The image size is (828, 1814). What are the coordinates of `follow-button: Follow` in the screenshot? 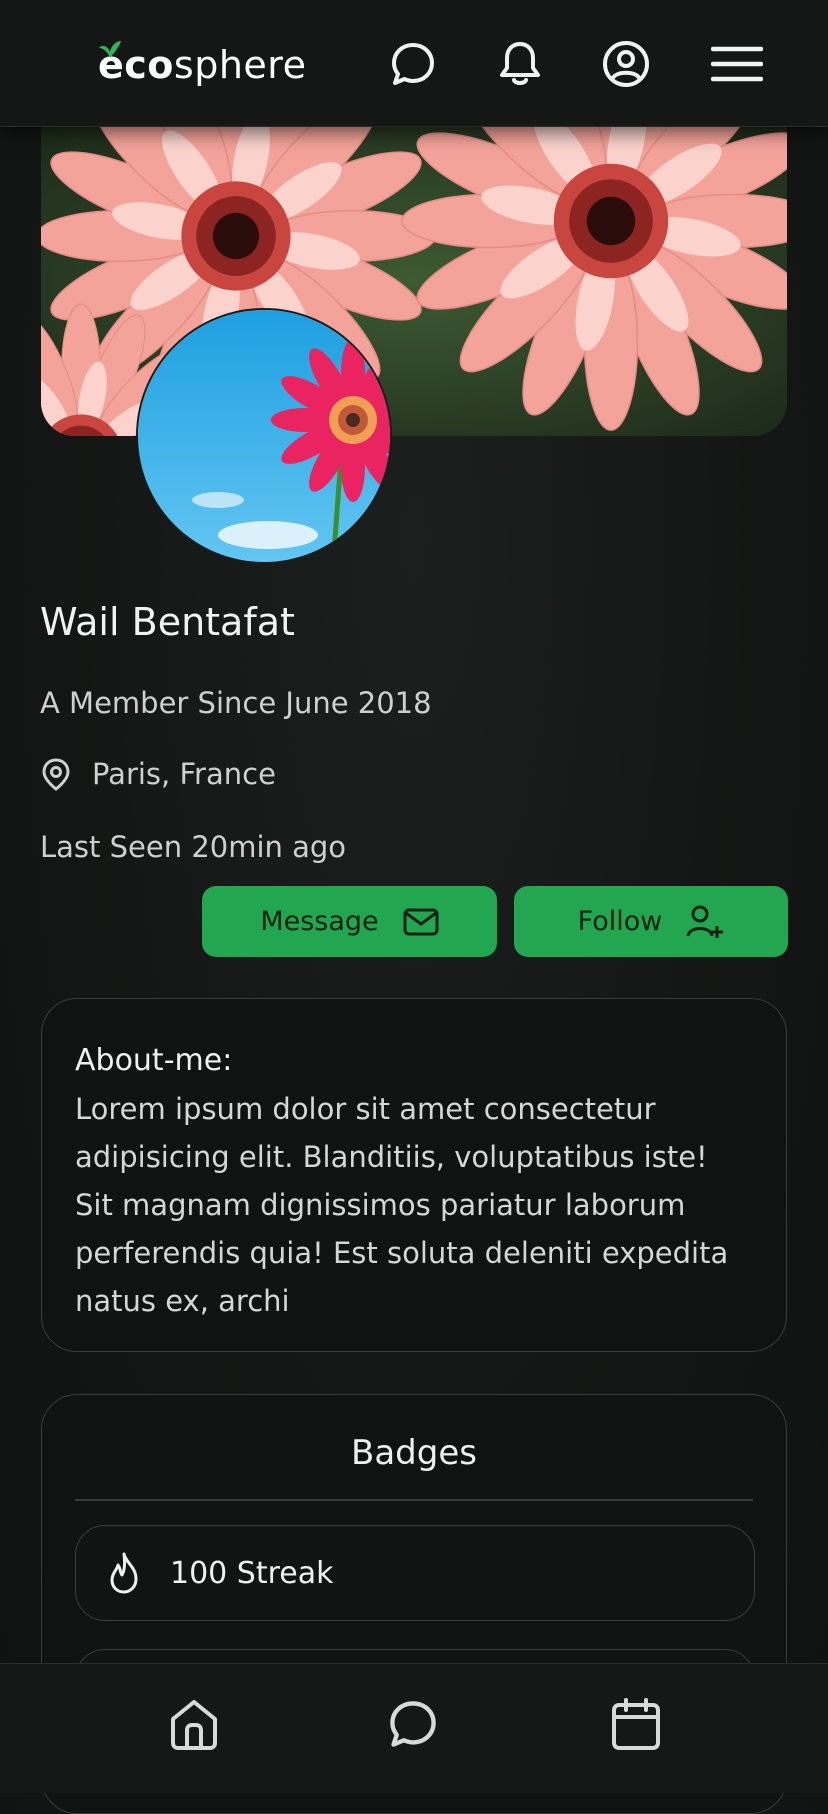 It's located at (651, 921).